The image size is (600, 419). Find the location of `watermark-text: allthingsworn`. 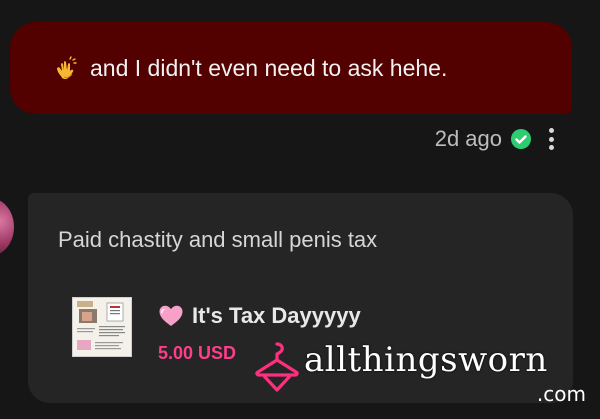

watermark-text: allthingsworn is located at coordinates (426, 360).